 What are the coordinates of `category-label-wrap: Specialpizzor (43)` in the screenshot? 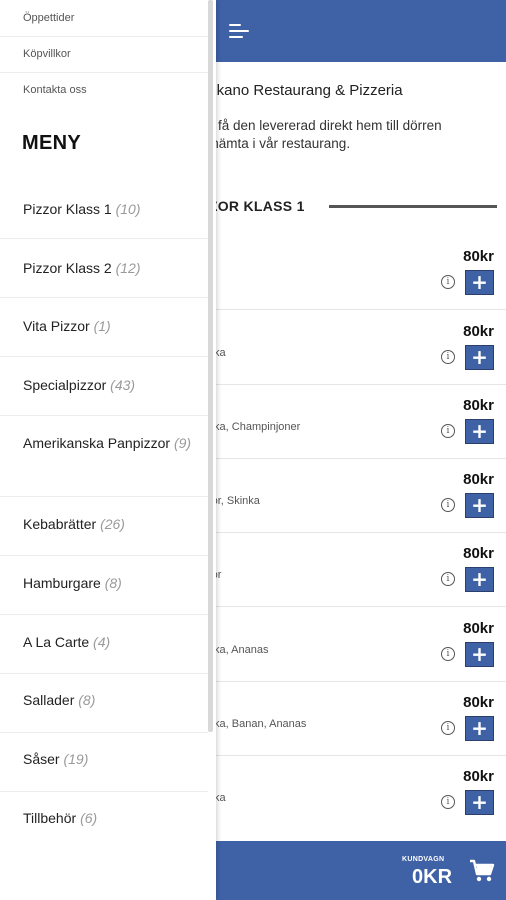 It's located at (110, 385).